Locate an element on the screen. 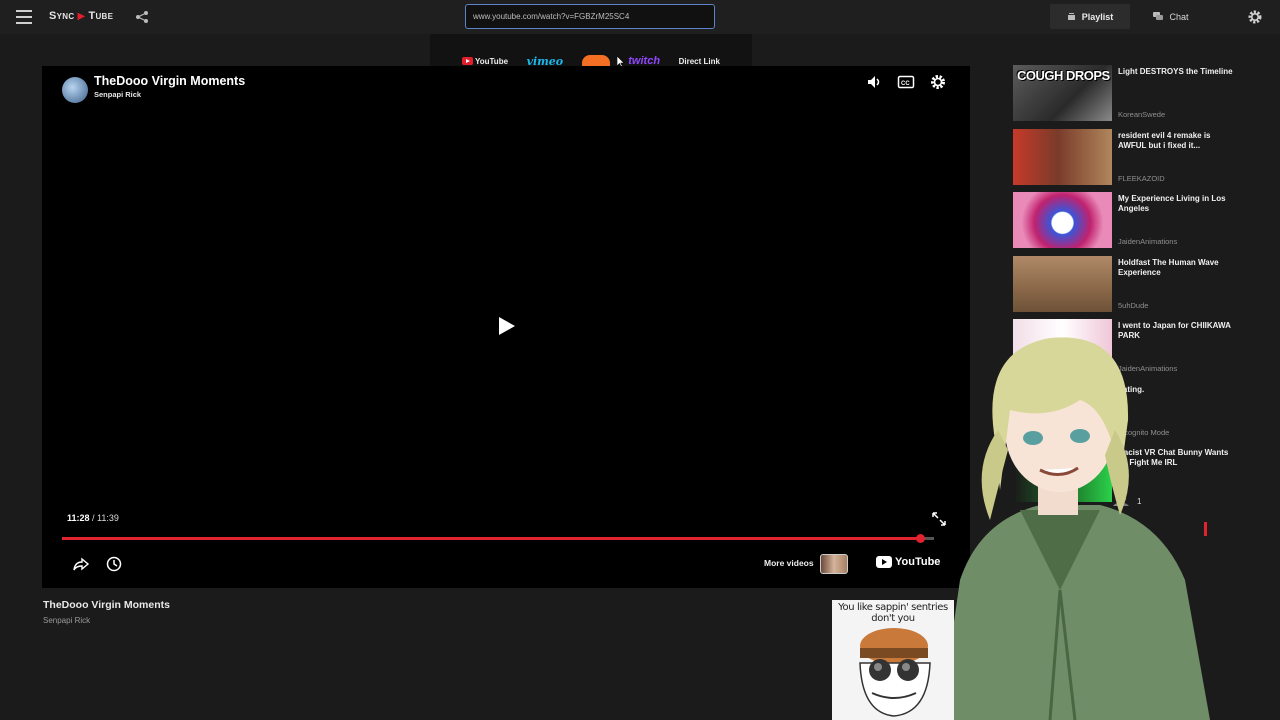 The height and width of the screenshot is (720, 1280). url-input is located at coordinates (590, 16).